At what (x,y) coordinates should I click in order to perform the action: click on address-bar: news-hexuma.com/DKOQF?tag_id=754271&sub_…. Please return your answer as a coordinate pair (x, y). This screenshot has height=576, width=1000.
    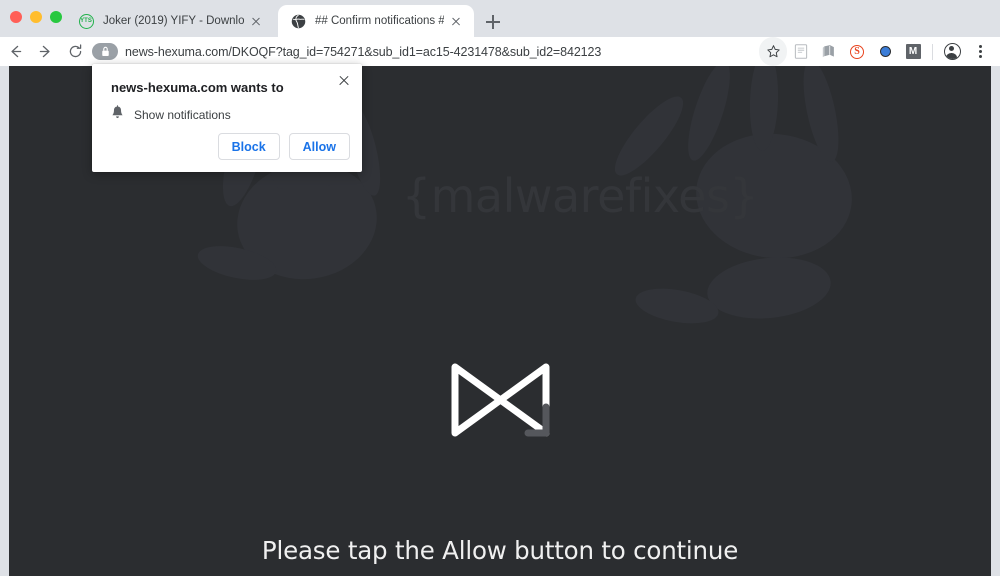
    Looking at the image, I should click on (422, 51).